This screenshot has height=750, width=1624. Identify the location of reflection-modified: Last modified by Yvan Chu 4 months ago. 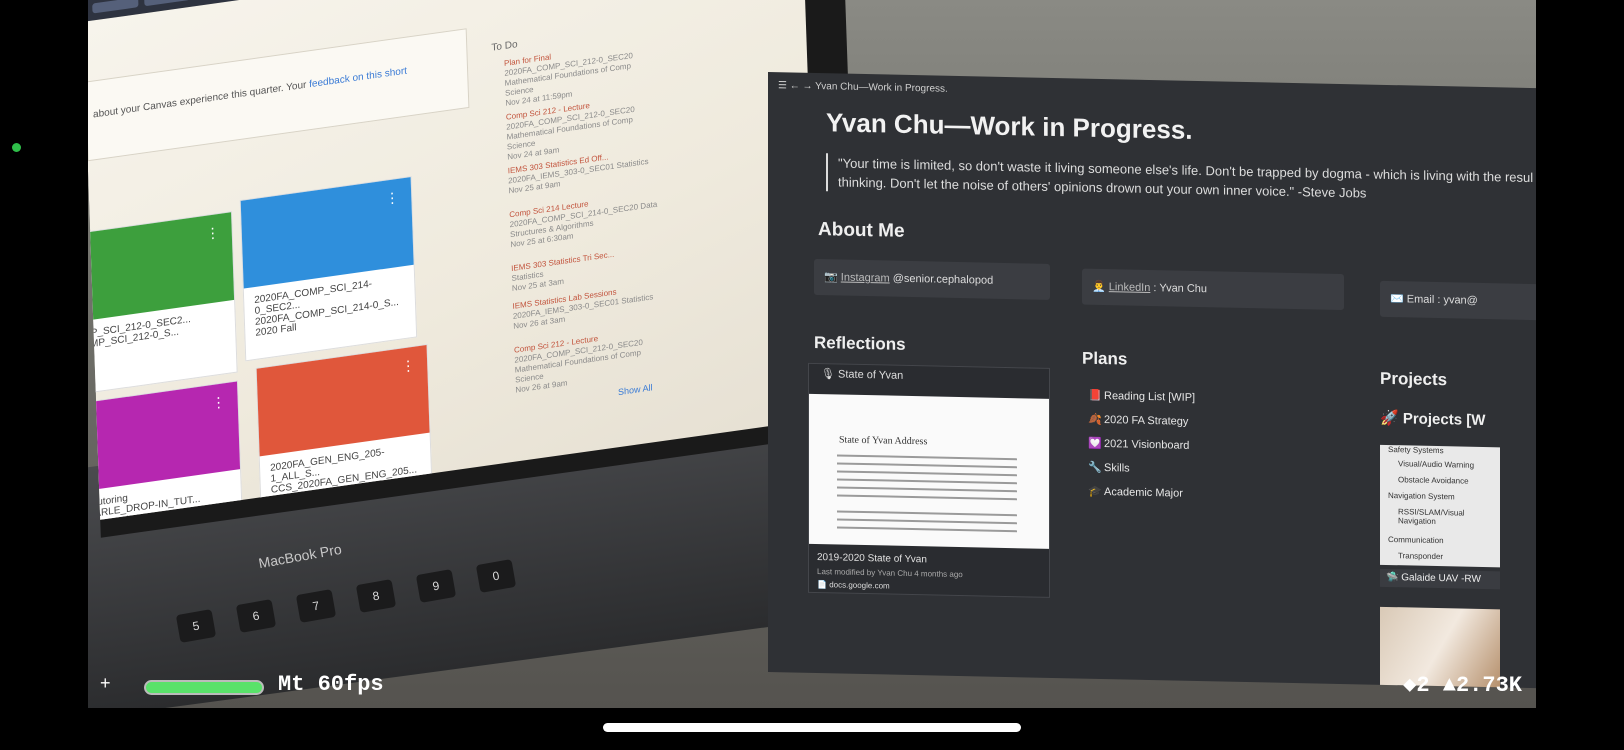
(890, 573).